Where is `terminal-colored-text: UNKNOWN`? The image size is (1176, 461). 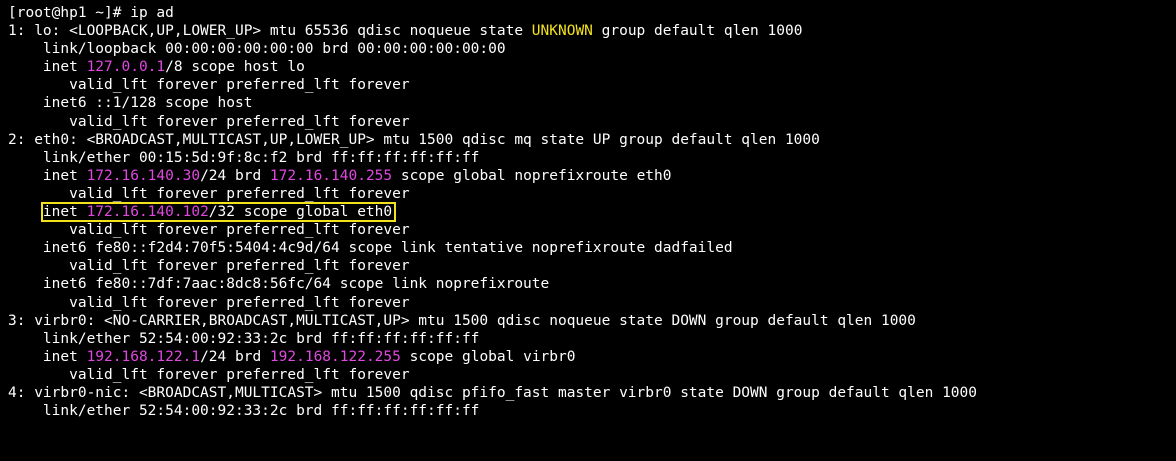
terminal-colored-text: UNKNOWN is located at coordinates (562, 31).